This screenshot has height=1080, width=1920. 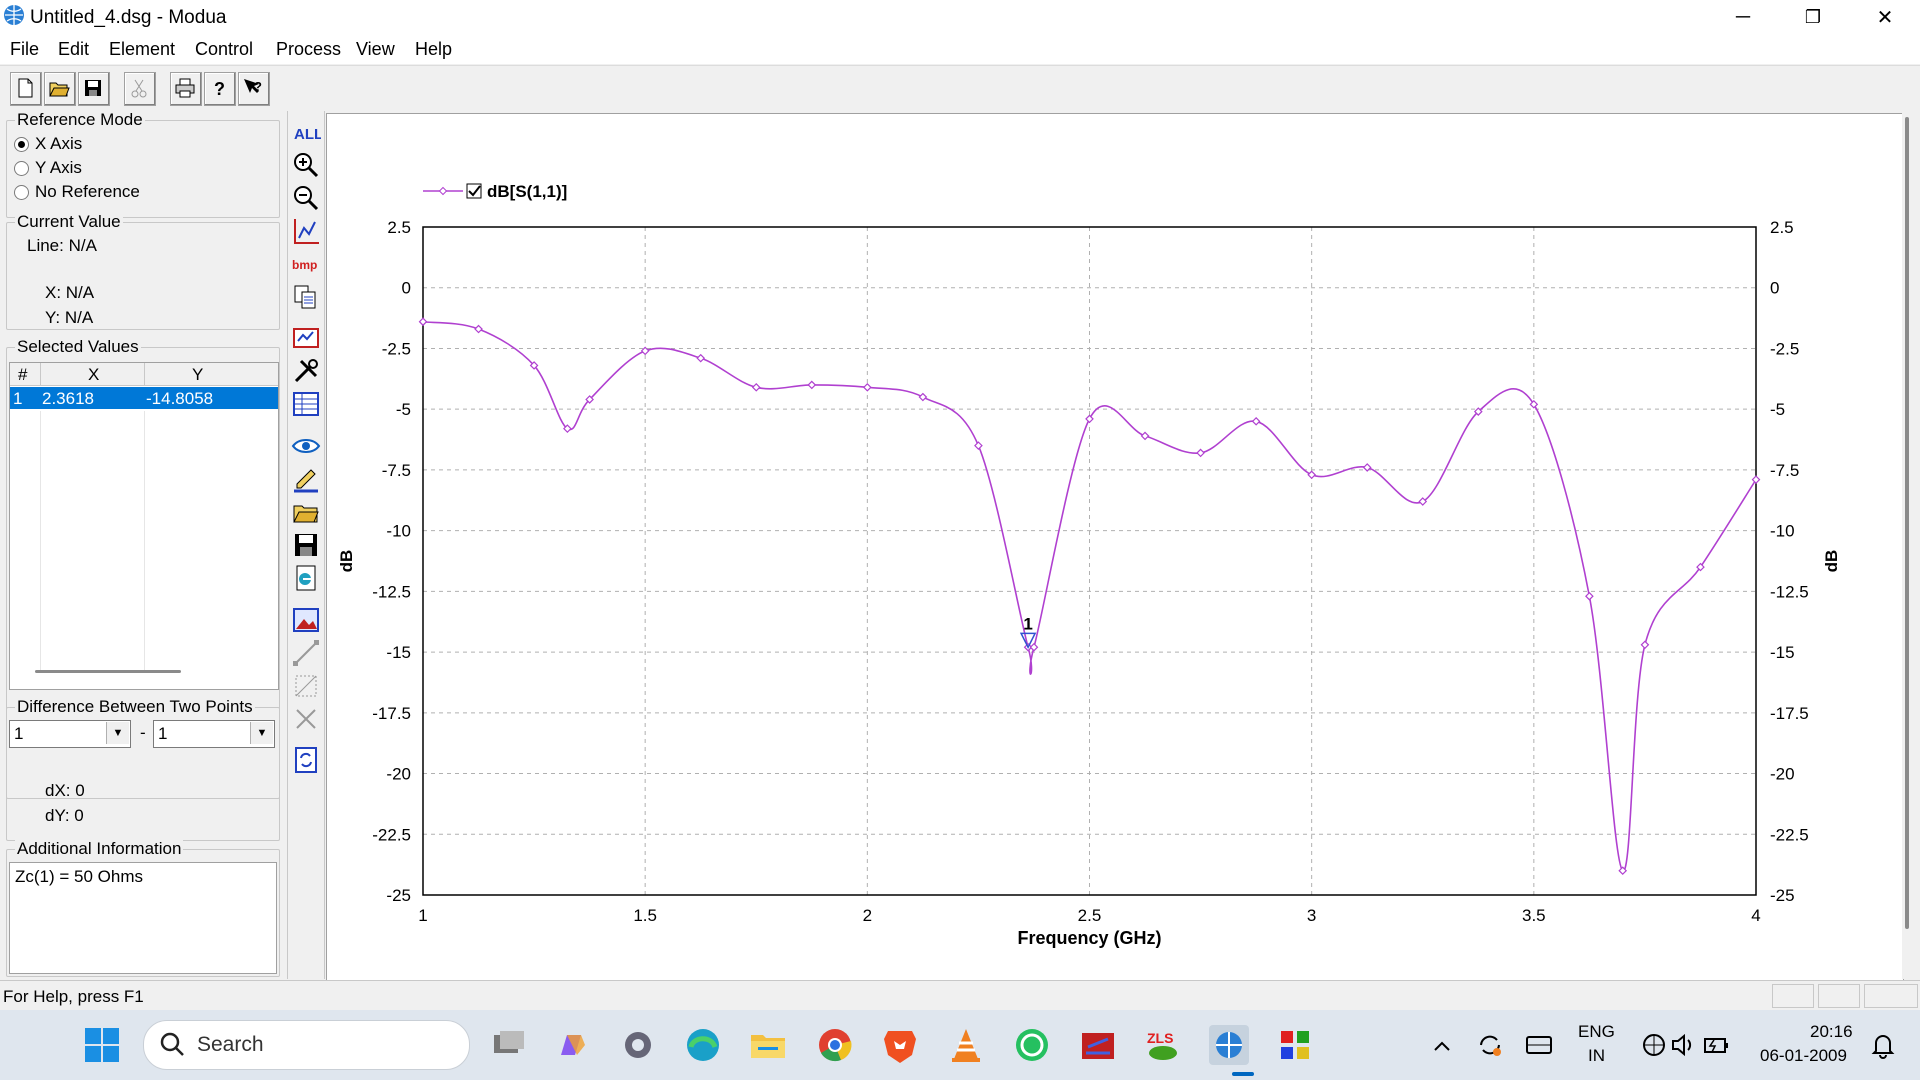 What do you see at coordinates (26, 89) in the screenshot?
I see `new-file-button` at bounding box center [26, 89].